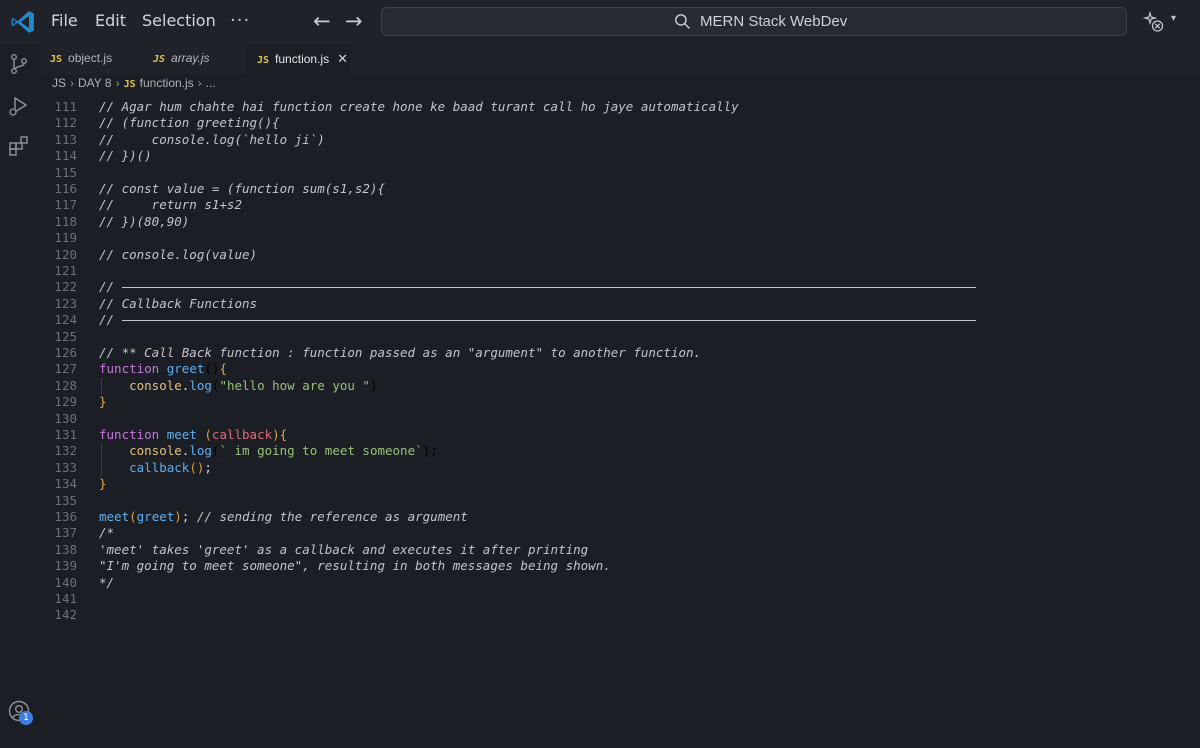 This screenshot has height=748, width=1200. Describe the element at coordinates (342, 58) in the screenshot. I see `close-icon: ✕` at that location.